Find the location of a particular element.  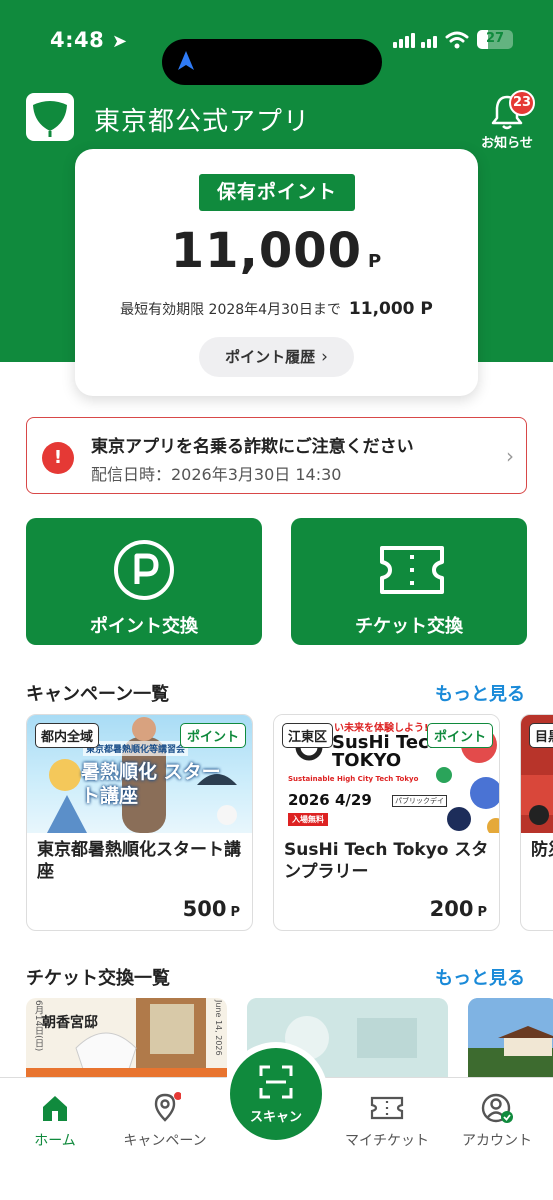

status-bar: 4:48 ➤ 27 is located at coordinates (276, 53).